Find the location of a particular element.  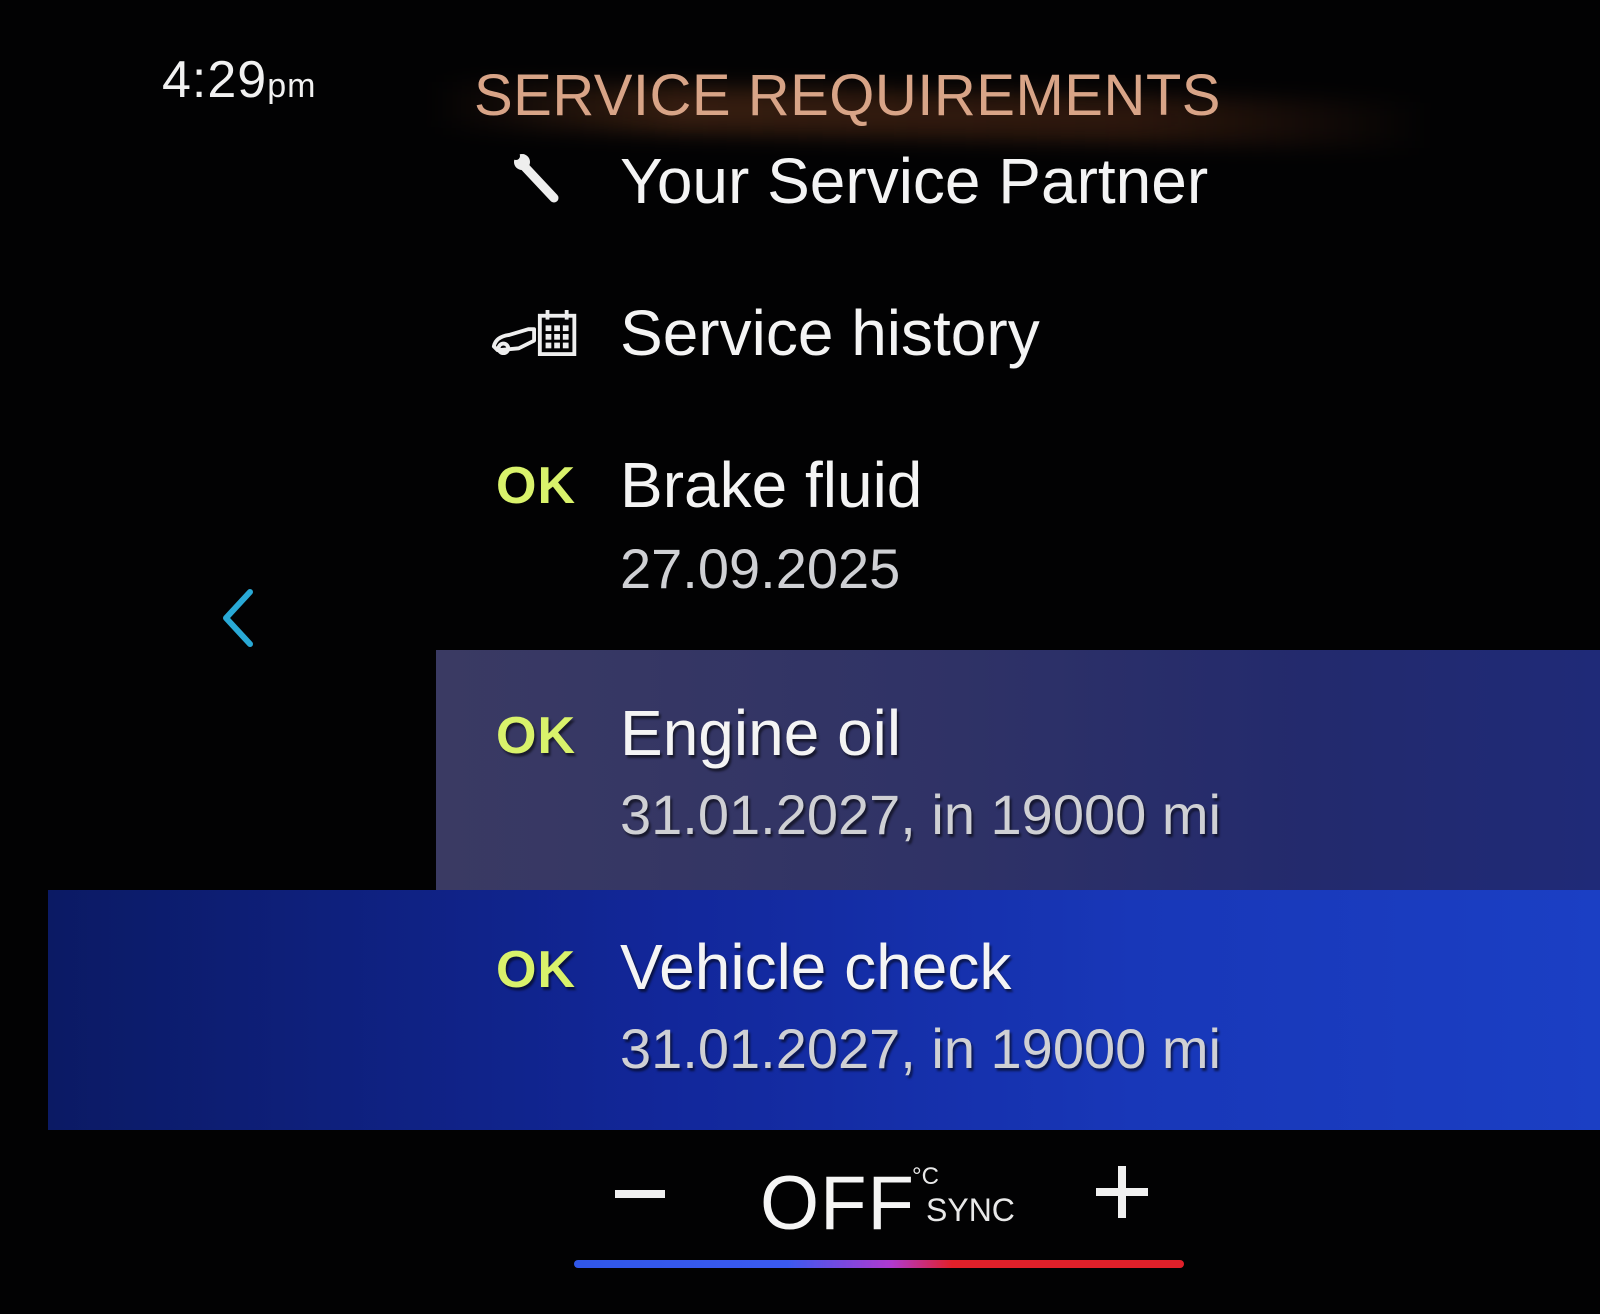

service-item-due: 27.09.2025 is located at coordinates (760, 568).